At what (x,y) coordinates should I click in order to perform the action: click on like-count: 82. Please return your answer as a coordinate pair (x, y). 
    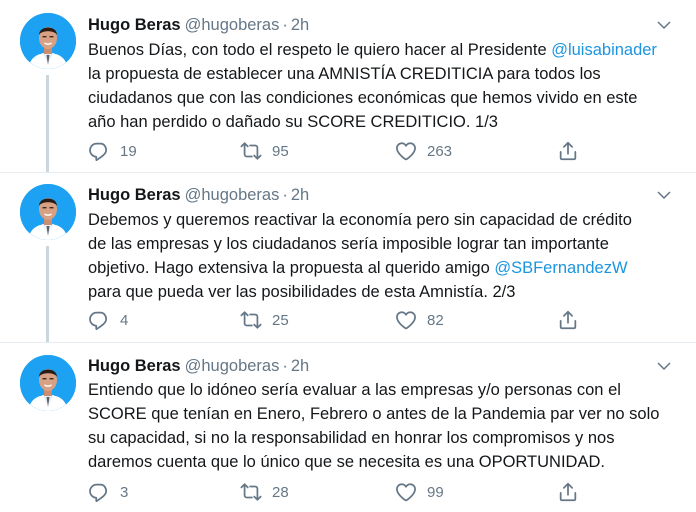
    Looking at the image, I should click on (435, 320).